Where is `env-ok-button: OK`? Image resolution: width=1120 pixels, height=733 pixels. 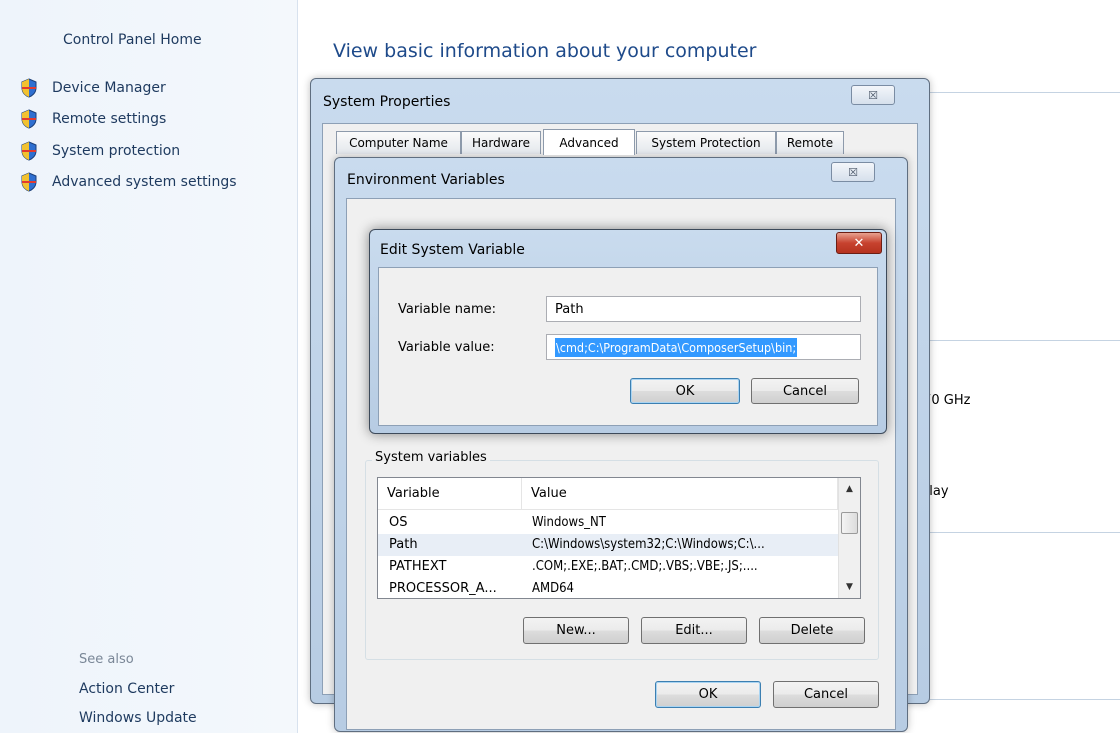 env-ok-button: OK is located at coordinates (708, 694).